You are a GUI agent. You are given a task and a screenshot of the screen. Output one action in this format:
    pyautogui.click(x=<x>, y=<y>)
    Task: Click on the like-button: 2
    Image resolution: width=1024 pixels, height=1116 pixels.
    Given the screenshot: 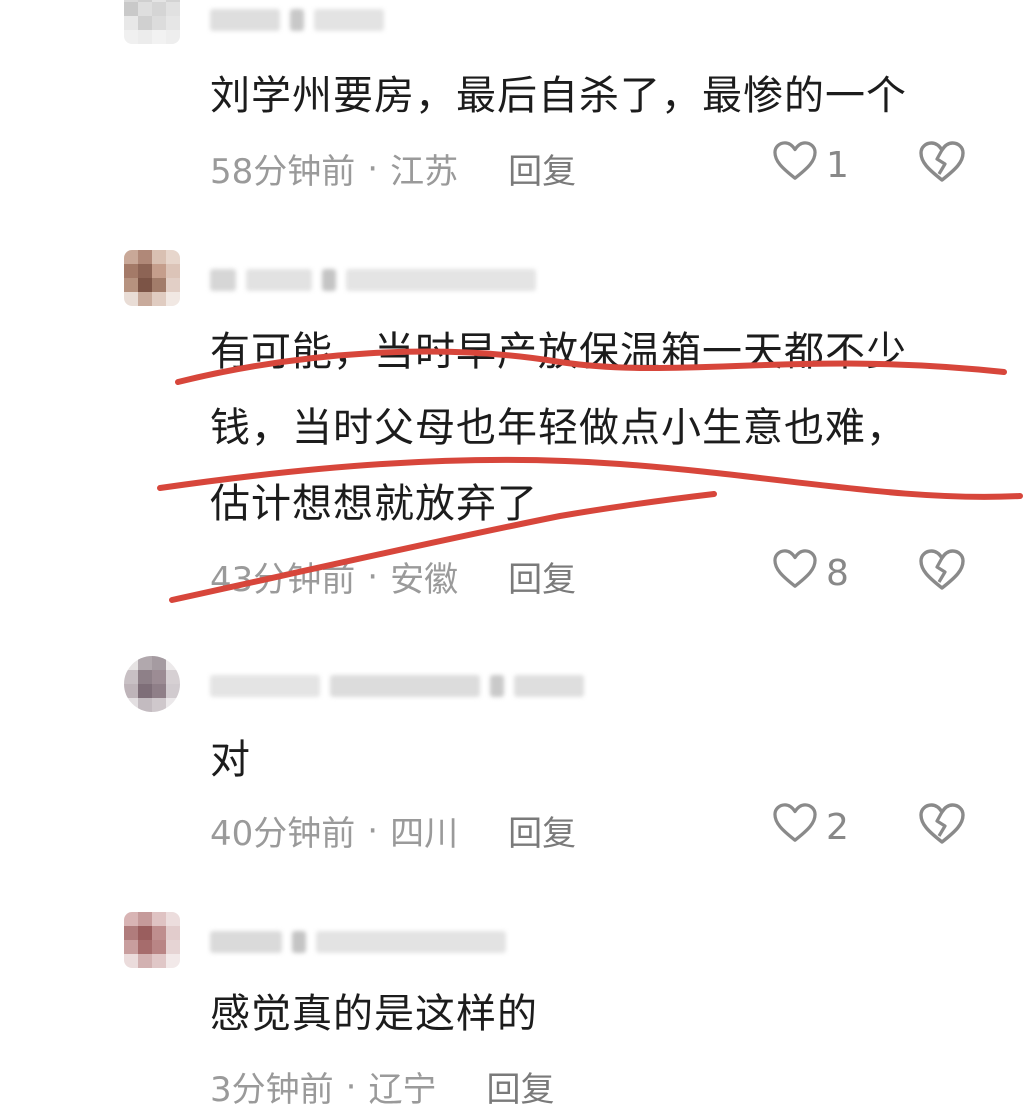 What is the action you would take?
    pyautogui.click(x=810, y=827)
    